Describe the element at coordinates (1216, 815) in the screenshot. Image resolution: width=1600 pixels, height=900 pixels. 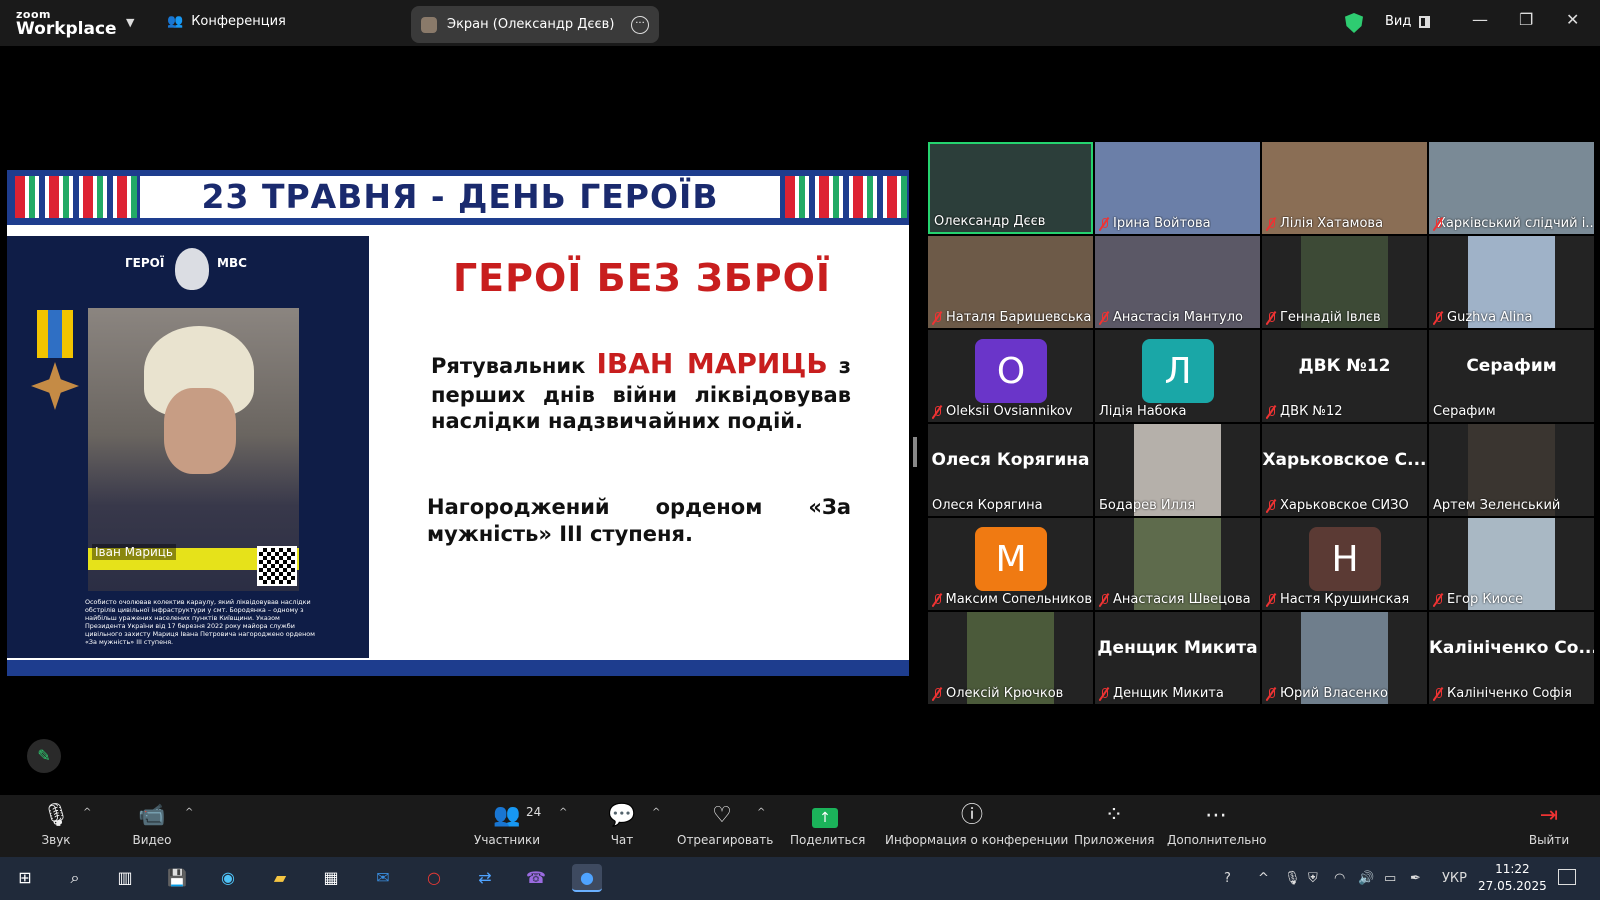
I see `more-icon: ⋯` at that location.